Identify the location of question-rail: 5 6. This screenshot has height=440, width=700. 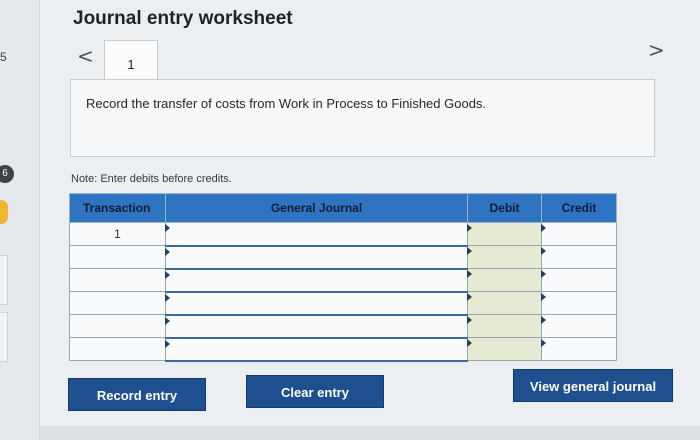
(20, 220).